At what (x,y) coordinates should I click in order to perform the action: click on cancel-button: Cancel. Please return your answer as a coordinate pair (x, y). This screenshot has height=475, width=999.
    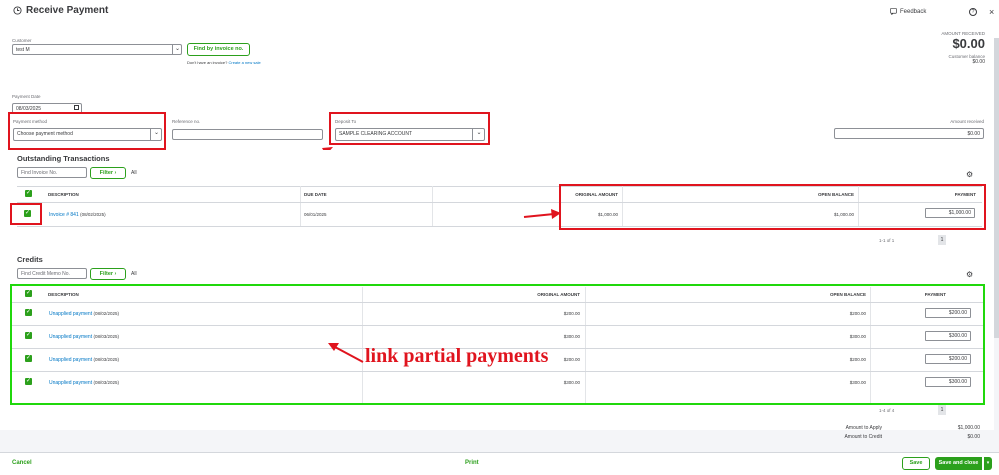
    Looking at the image, I should click on (22, 463).